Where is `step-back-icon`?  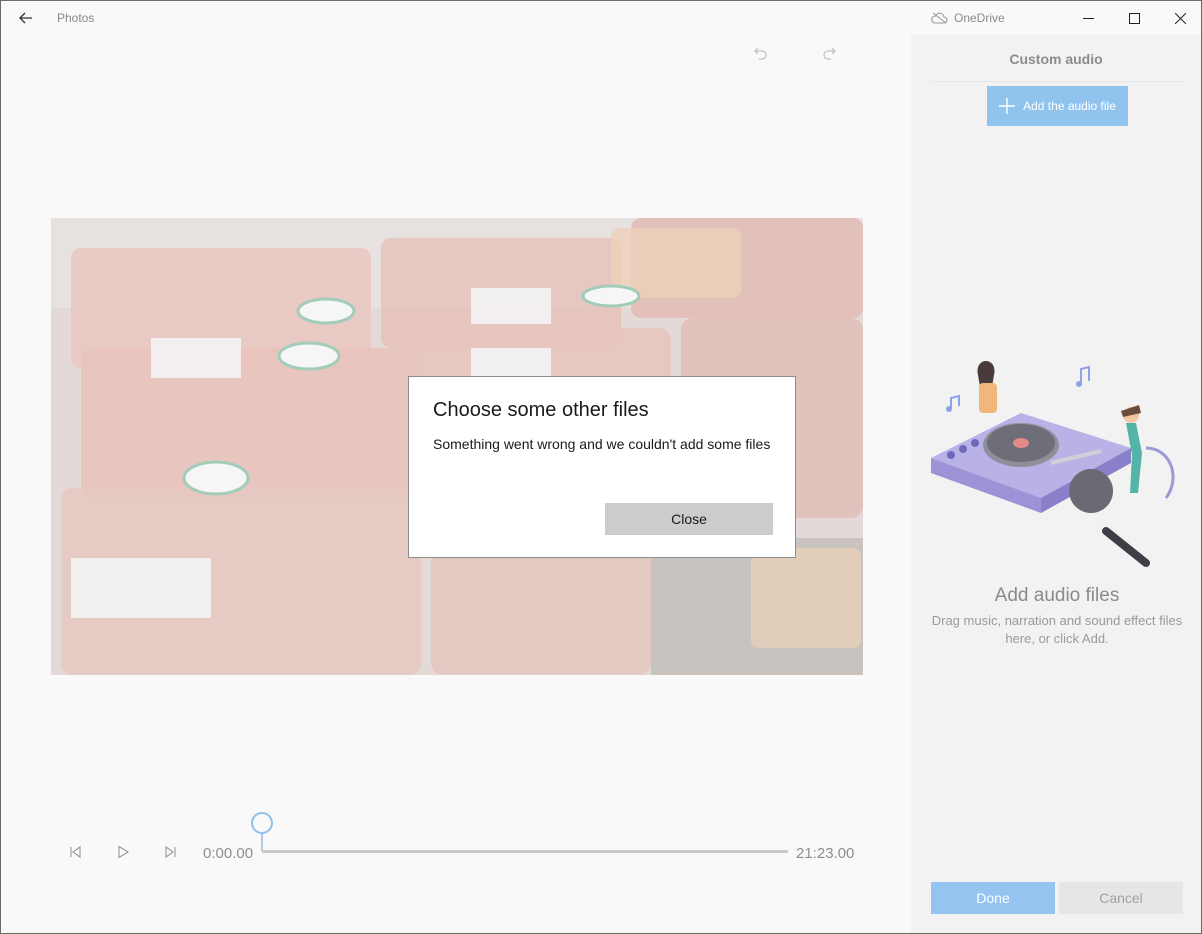 step-back-icon is located at coordinates (75, 852).